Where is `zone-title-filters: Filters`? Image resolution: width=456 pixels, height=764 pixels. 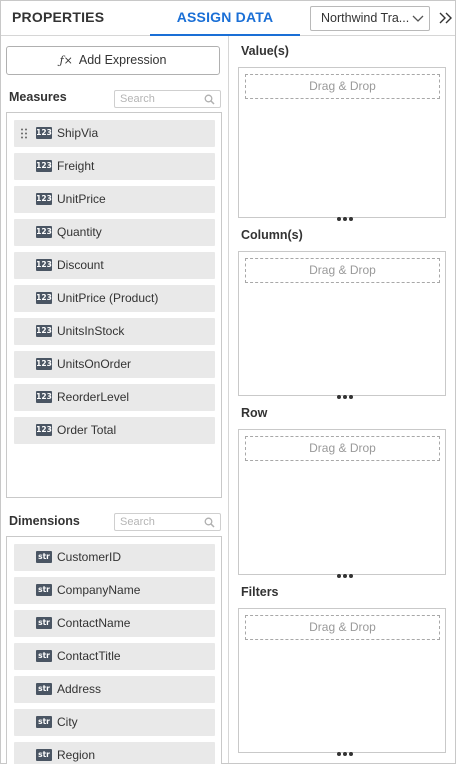 zone-title-filters: Filters is located at coordinates (260, 592).